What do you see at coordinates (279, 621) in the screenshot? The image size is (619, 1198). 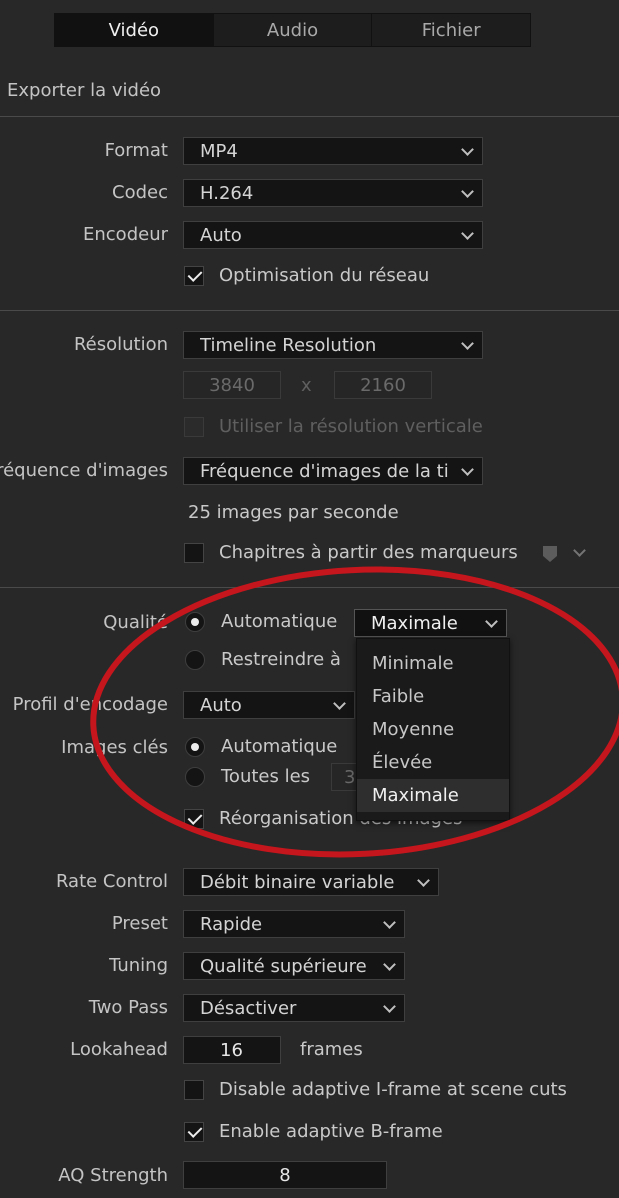 I see `quality-auto-label: Automatique` at bounding box center [279, 621].